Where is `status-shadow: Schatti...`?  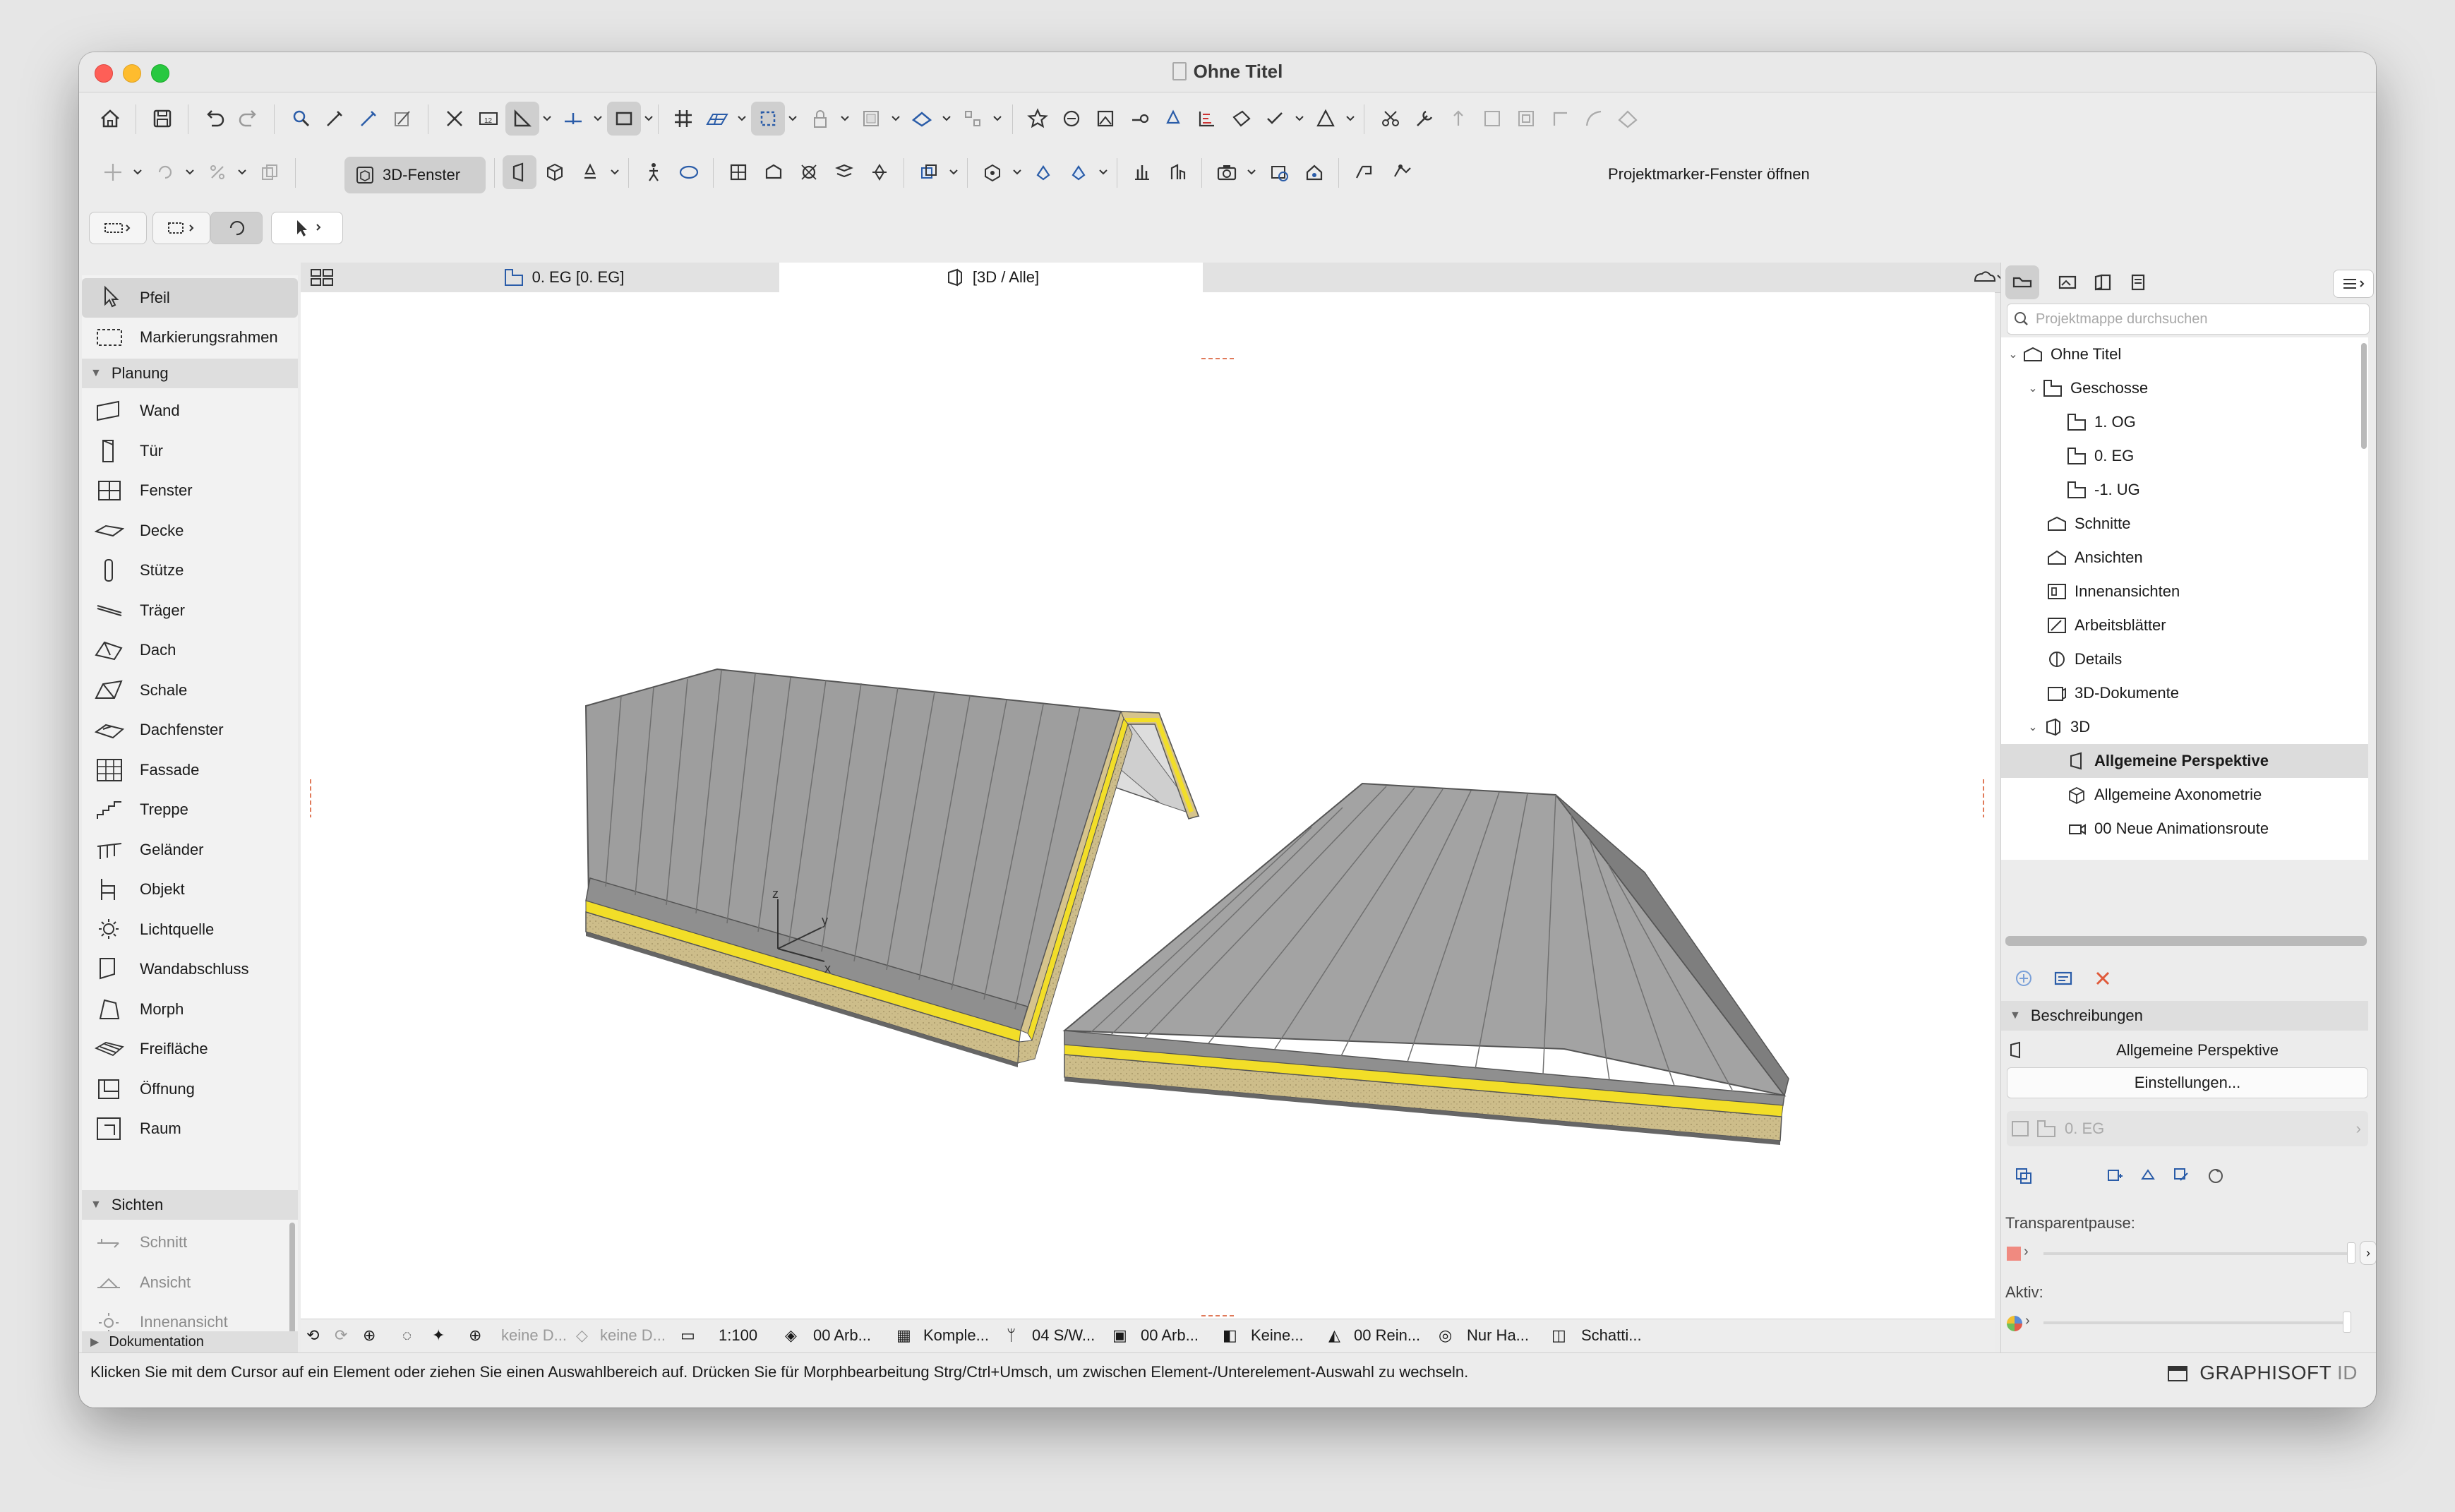 status-shadow: Schatti... is located at coordinates (1612, 1336).